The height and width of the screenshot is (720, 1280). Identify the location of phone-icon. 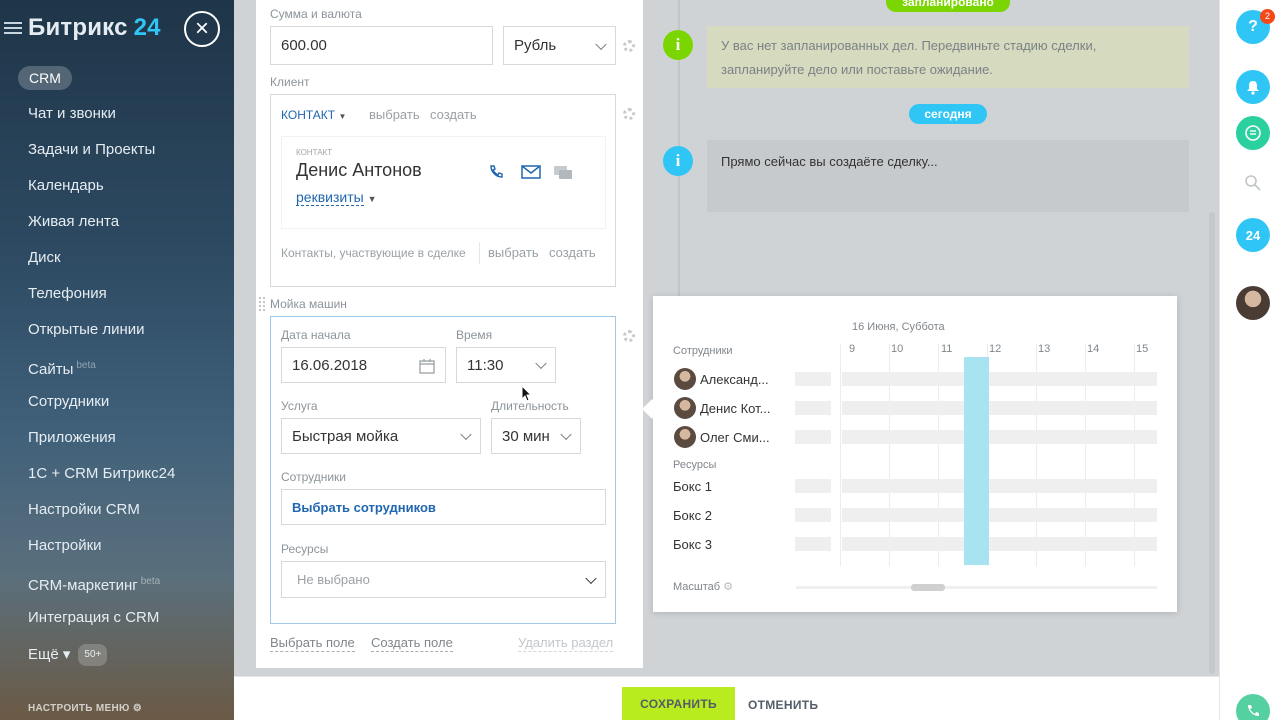
(496, 172).